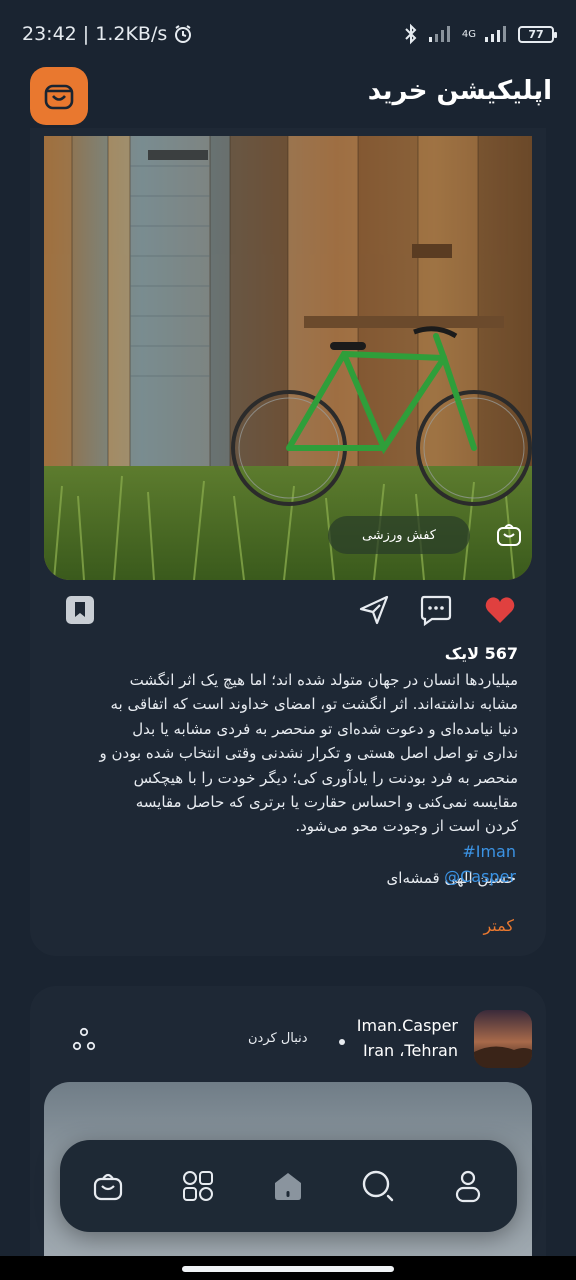  I want to click on bluetooth-icon, so click(411, 34).